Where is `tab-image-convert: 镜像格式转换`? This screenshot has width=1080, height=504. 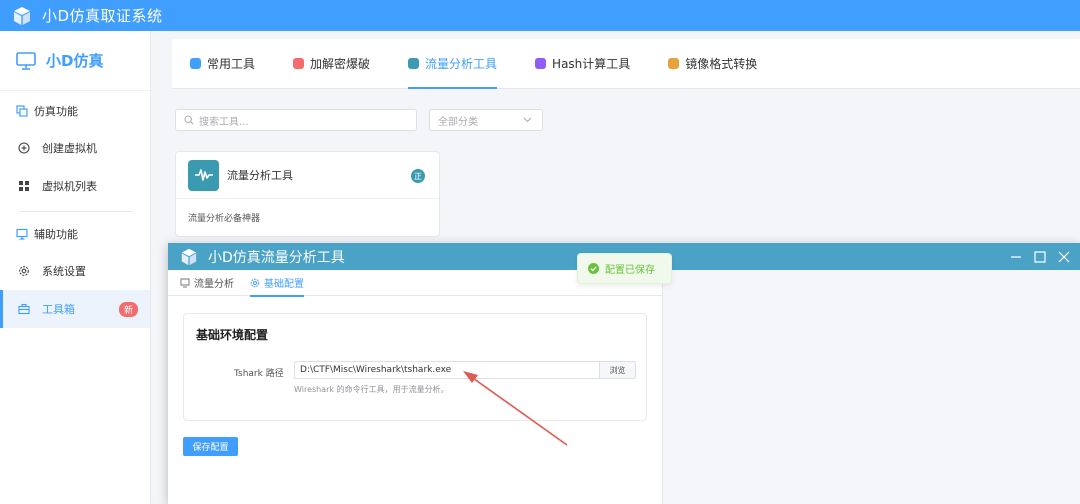
tab-image-convert: 镜像格式转换 is located at coordinates (712, 64).